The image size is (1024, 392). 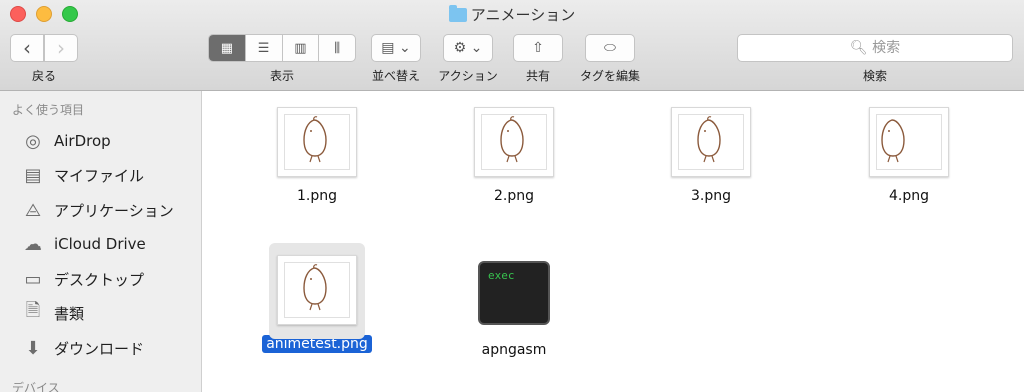 I want to click on tags-label: タグを編集, so click(x=609, y=76).